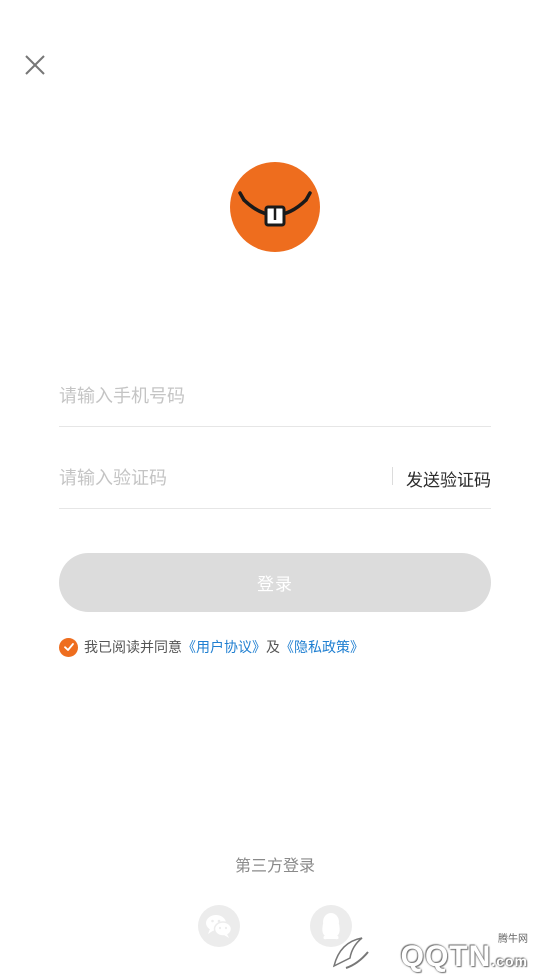 The width and height of the screenshot is (550, 979). Describe the element at coordinates (224, 647) in the screenshot. I see `user-agreement-link: 《用户协议》` at that location.